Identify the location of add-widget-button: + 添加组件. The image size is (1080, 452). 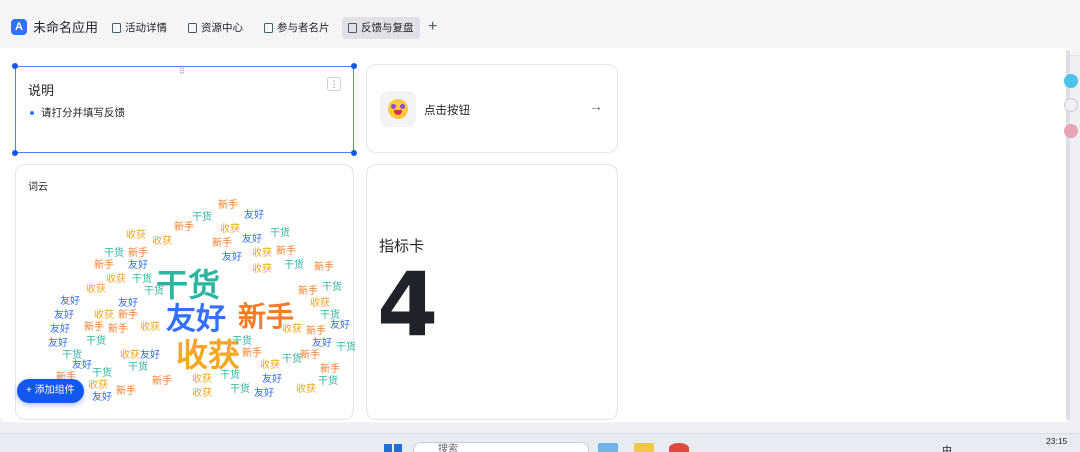
(50, 391).